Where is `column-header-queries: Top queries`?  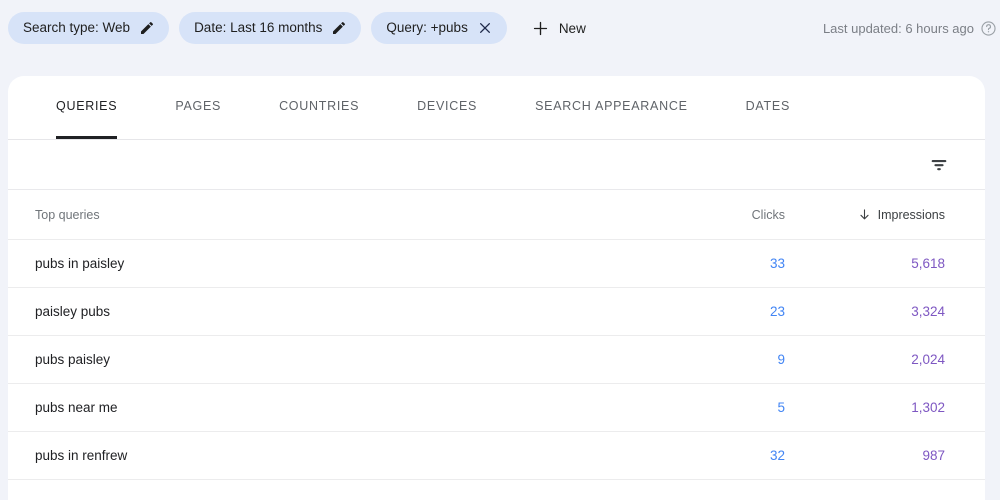 column-header-queries: Top queries is located at coordinates (335, 215).